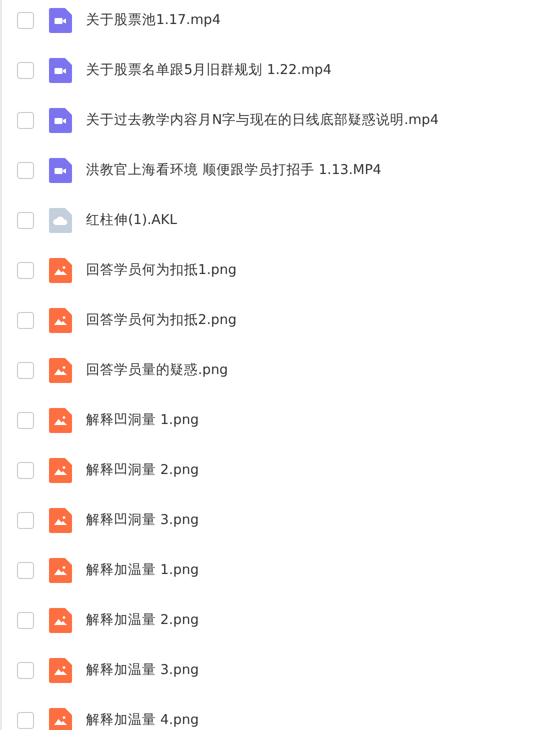  Describe the element at coordinates (60, 220) in the screenshot. I see `cloud-file-icon` at that location.